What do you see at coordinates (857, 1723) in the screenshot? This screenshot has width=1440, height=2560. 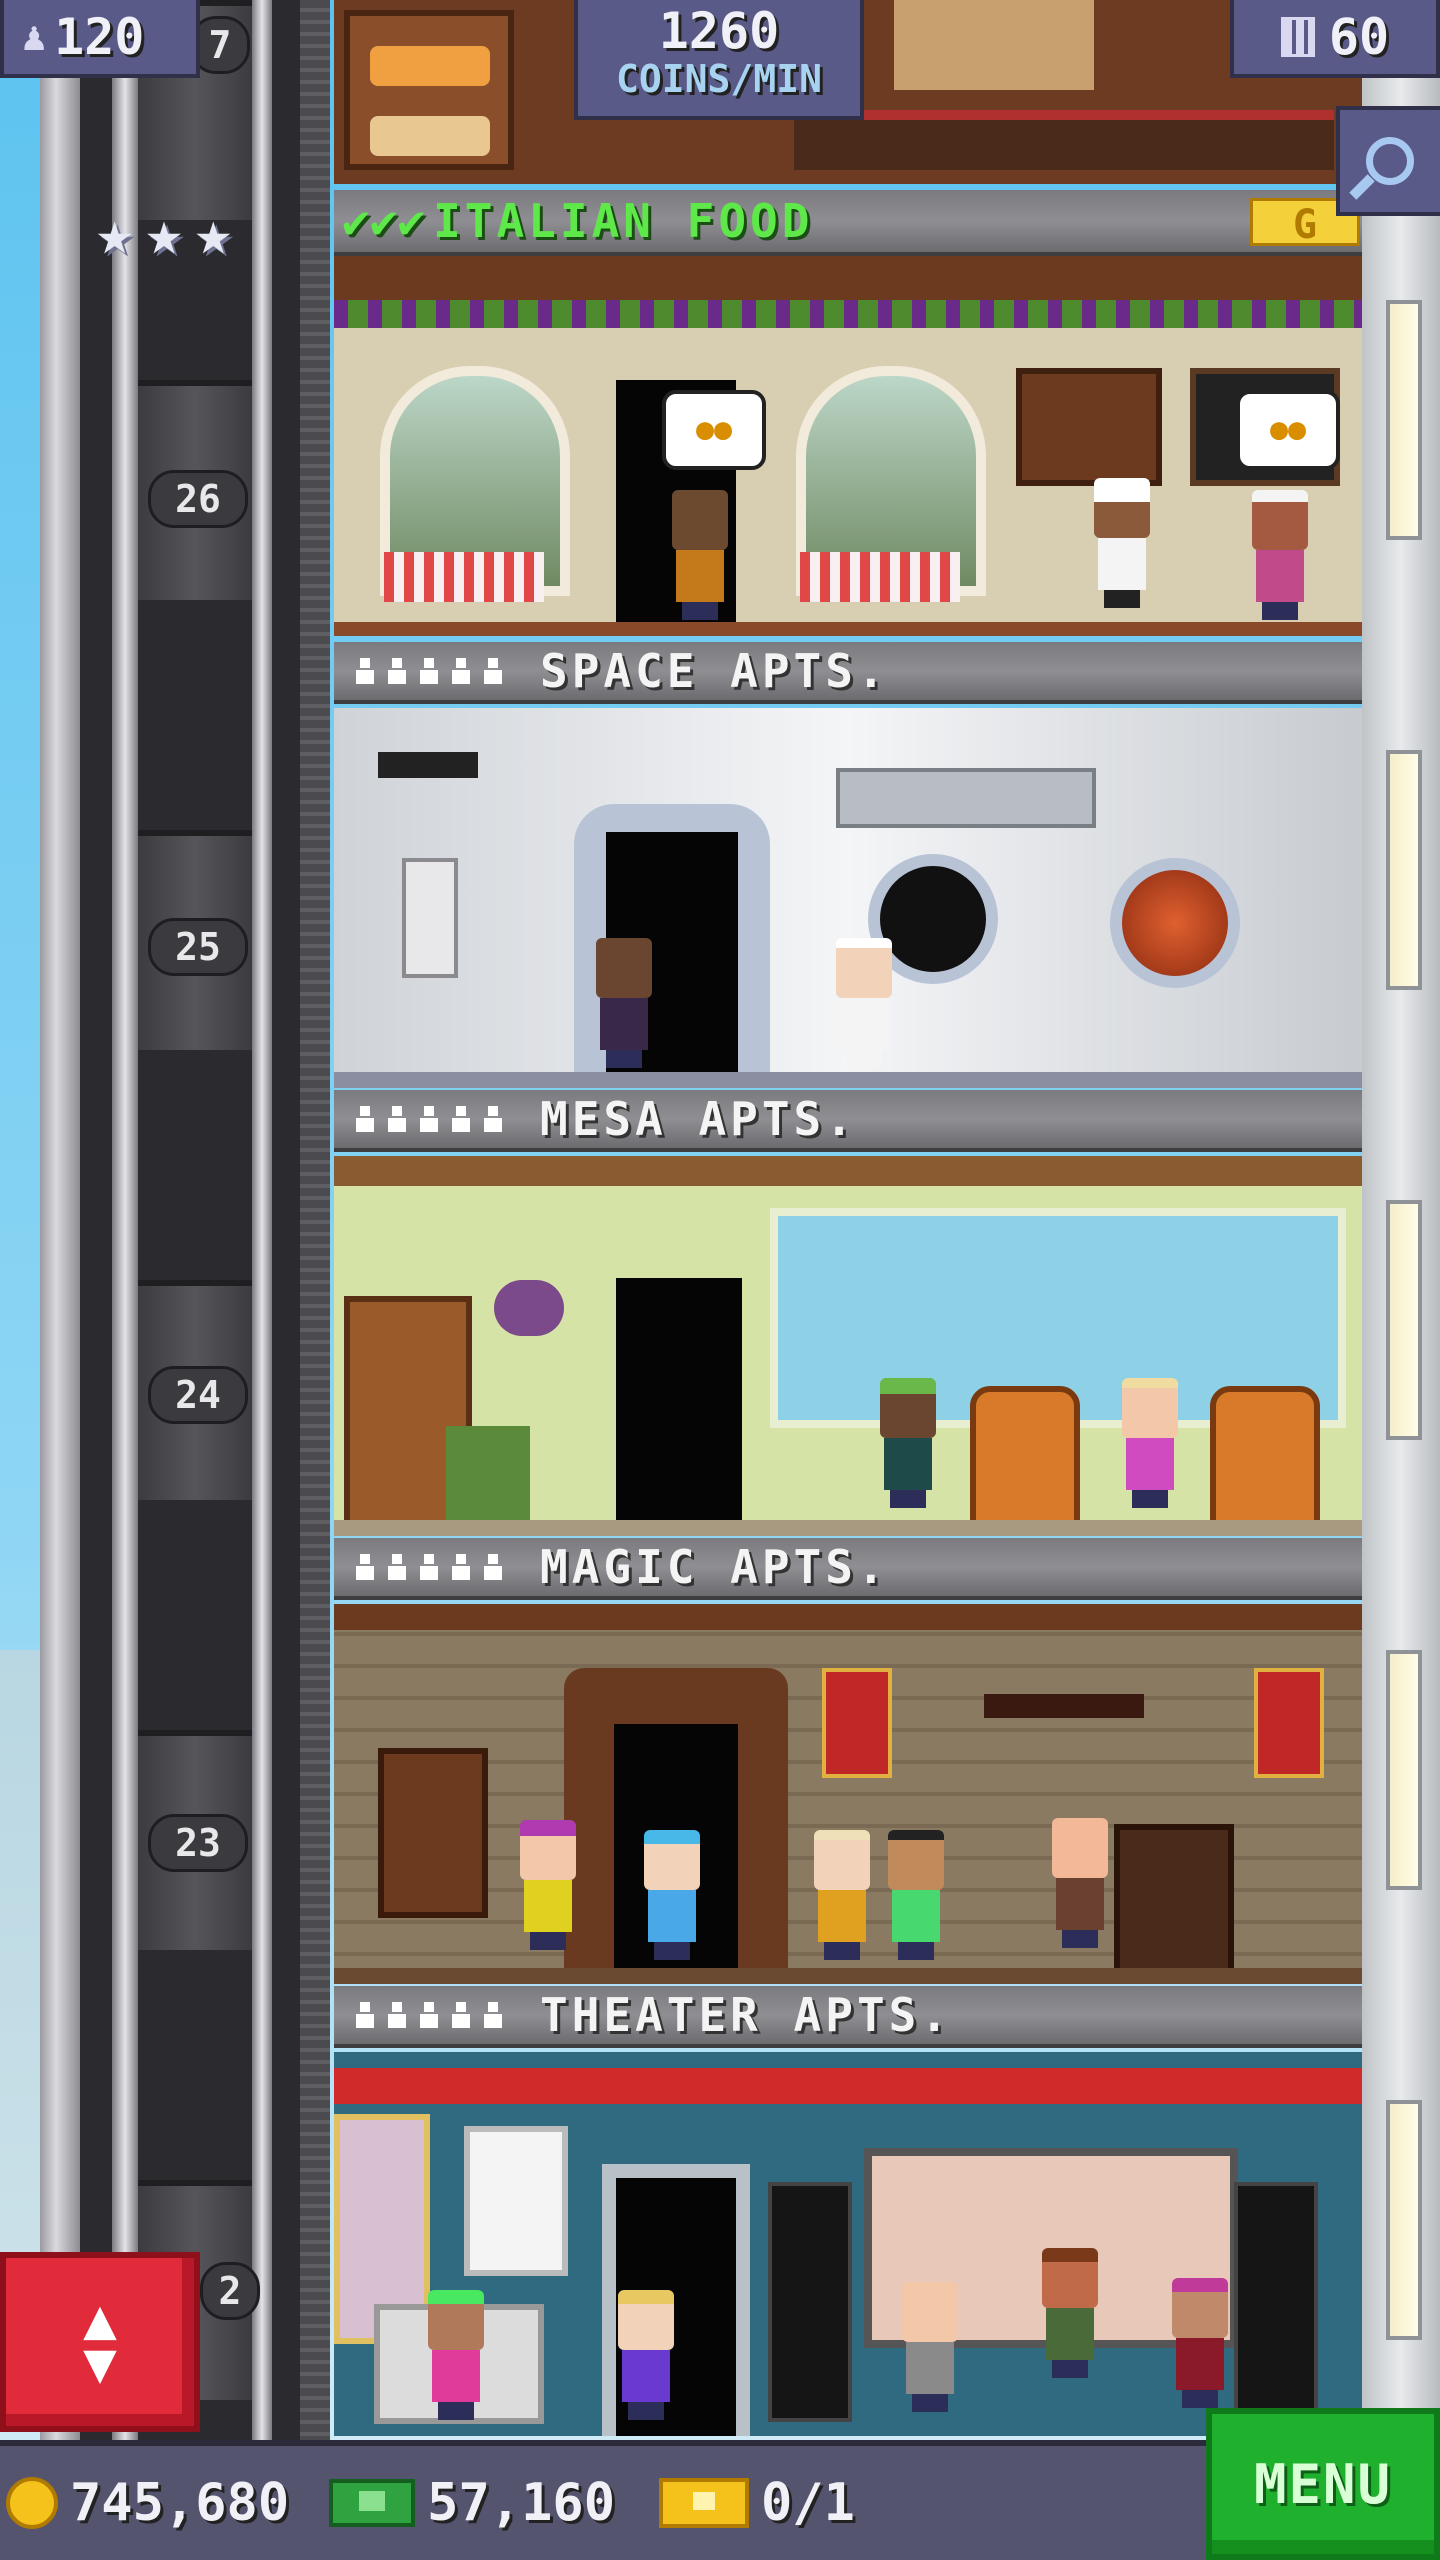 I see `heraldic-banner` at bounding box center [857, 1723].